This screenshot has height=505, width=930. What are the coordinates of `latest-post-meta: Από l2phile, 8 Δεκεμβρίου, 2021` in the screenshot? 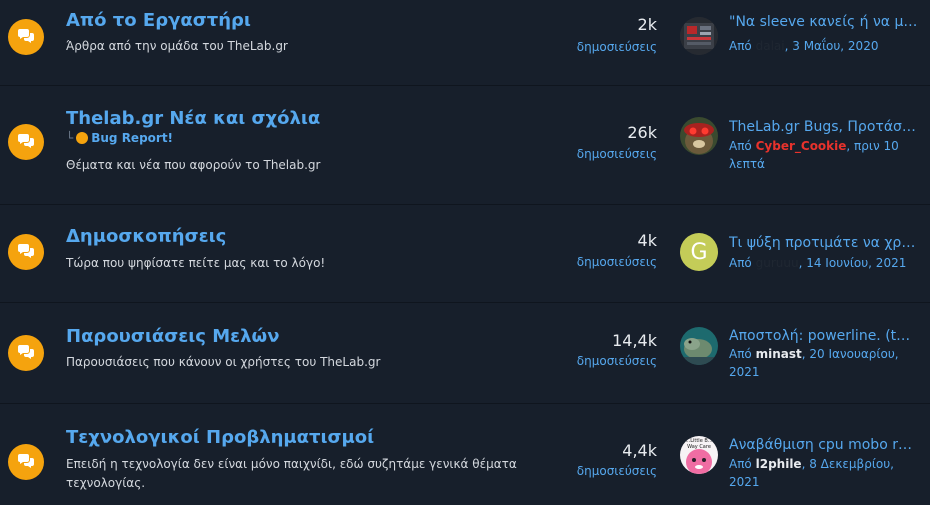 It's located at (824, 473).